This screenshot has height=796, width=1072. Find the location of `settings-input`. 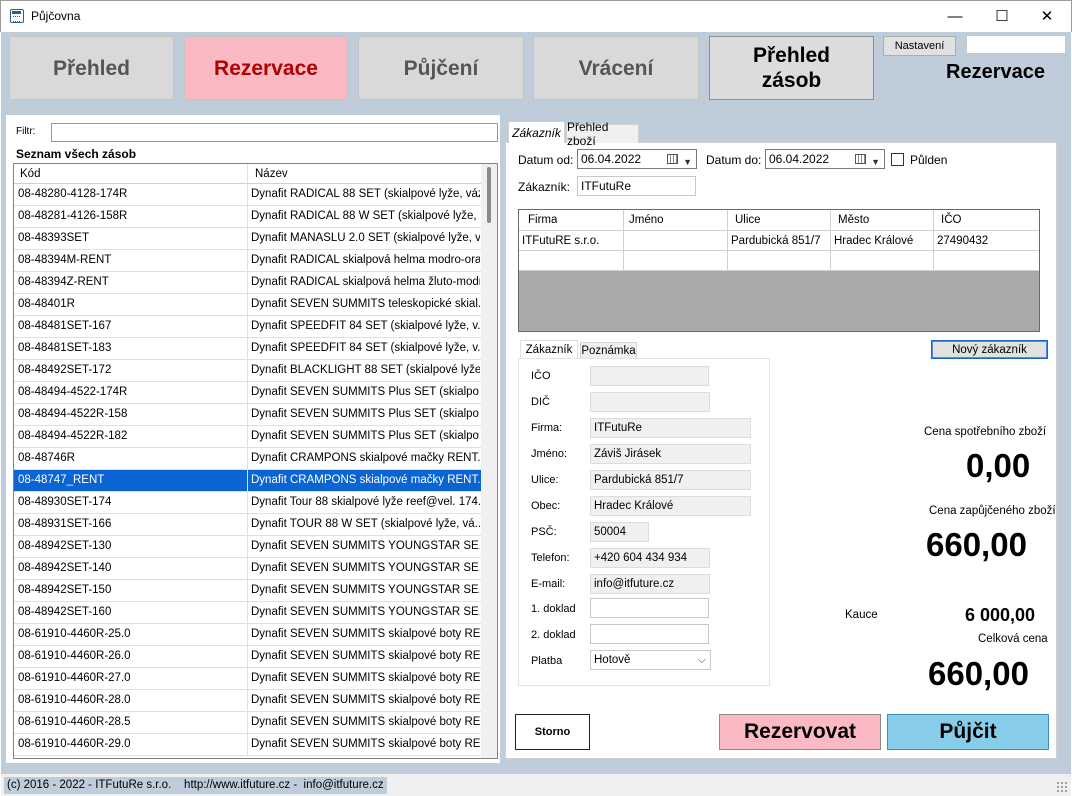

settings-input is located at coordinates (1016, 44).